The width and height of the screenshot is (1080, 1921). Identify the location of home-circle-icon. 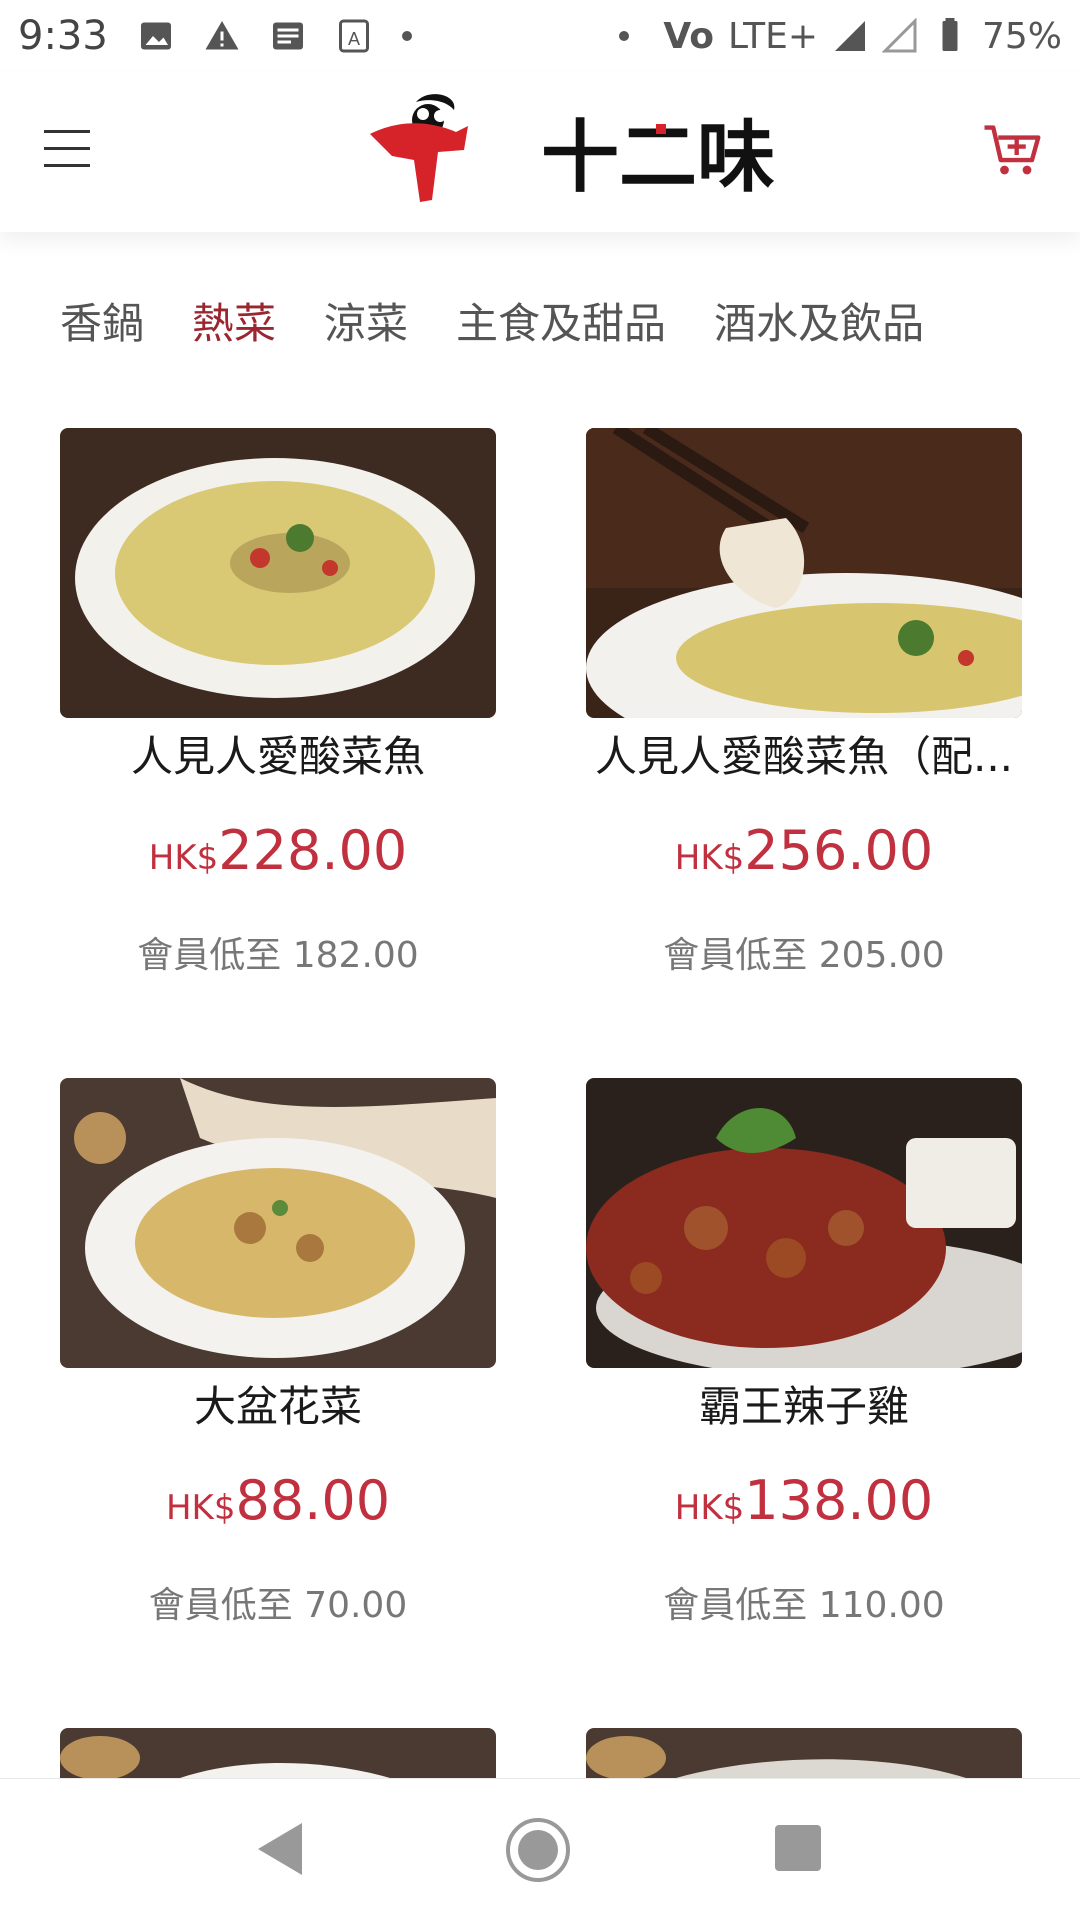
(538, 1850).